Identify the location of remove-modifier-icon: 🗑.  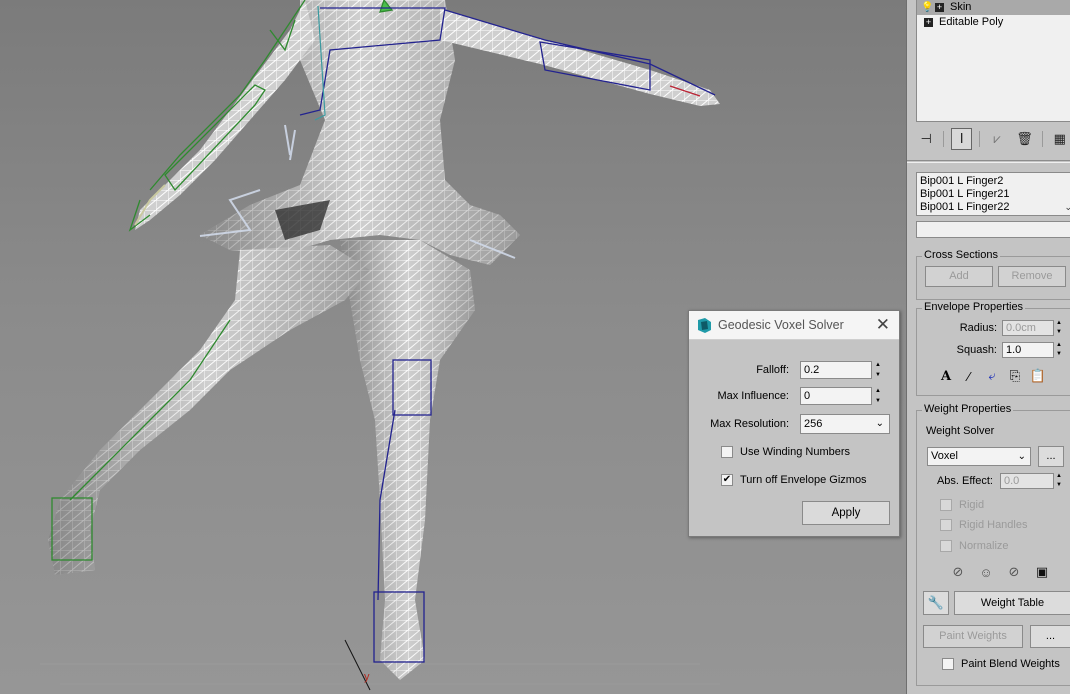
(1024, 139).